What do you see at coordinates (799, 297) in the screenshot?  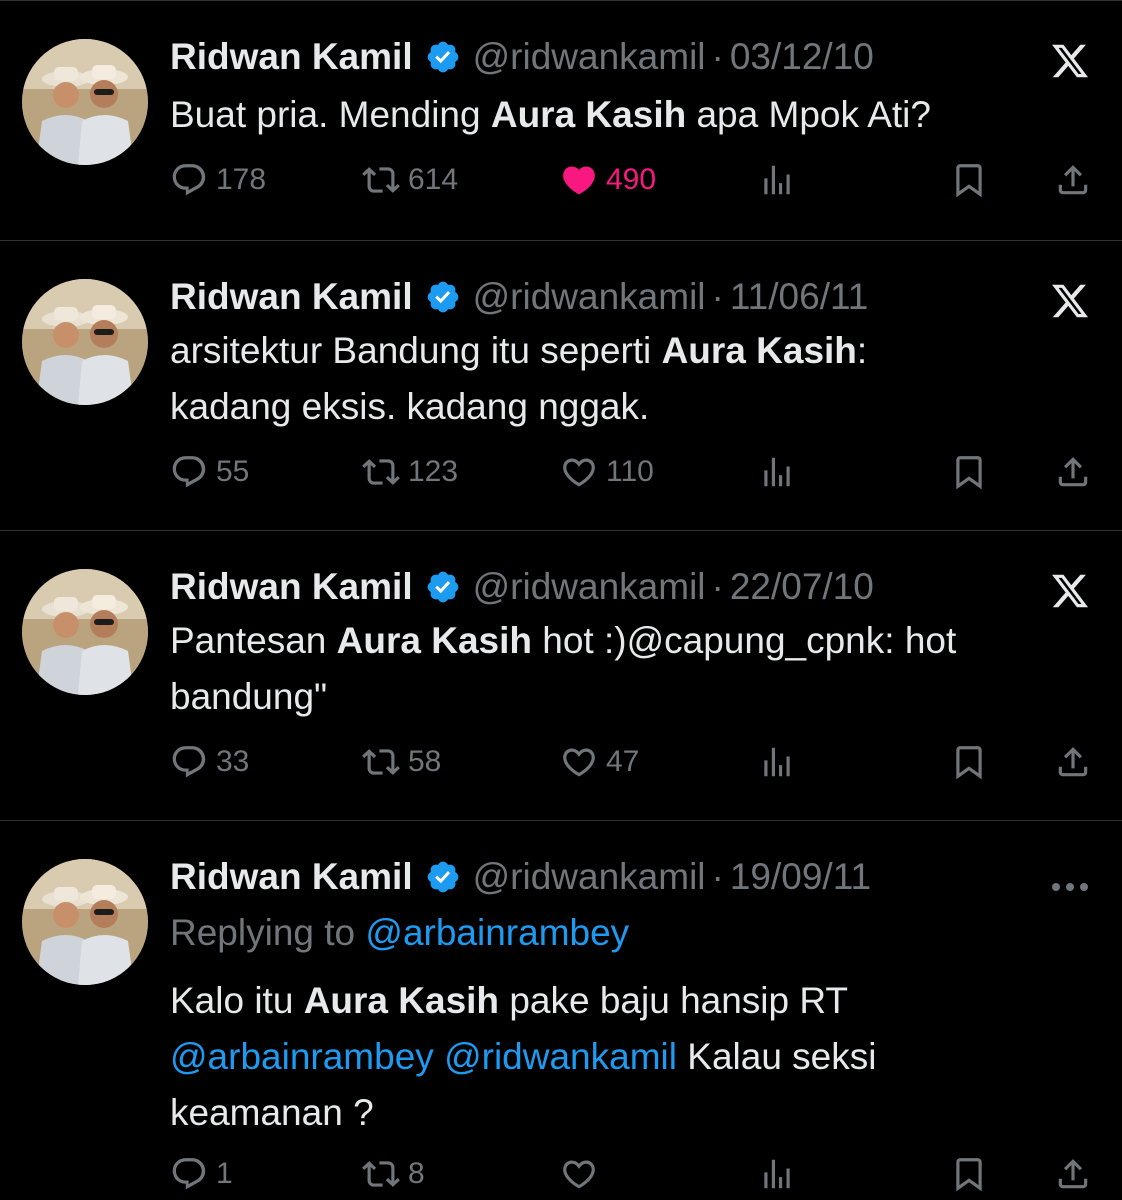 I see `tweet-date: 11/06/11` at bounding box center [799, 297].